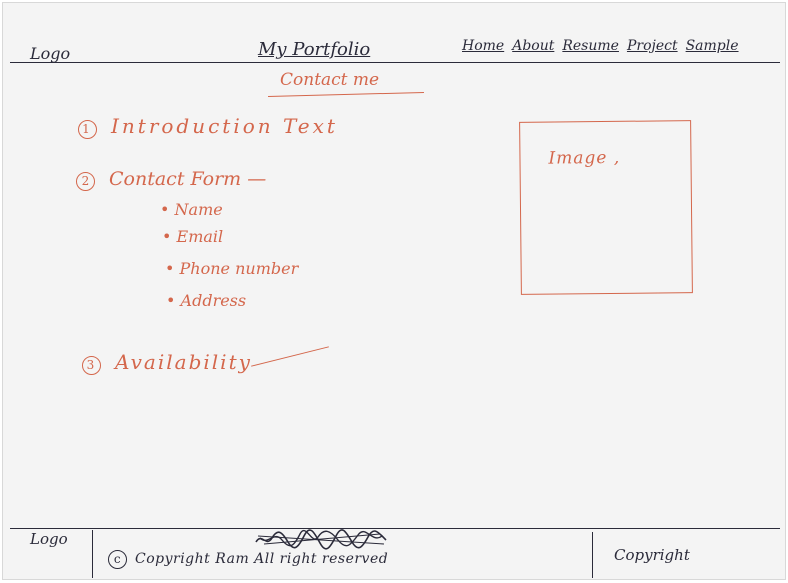 The width and height of the screenshot is (788, 583). I want to click on nav-sample: Sample, so click(712, 46).